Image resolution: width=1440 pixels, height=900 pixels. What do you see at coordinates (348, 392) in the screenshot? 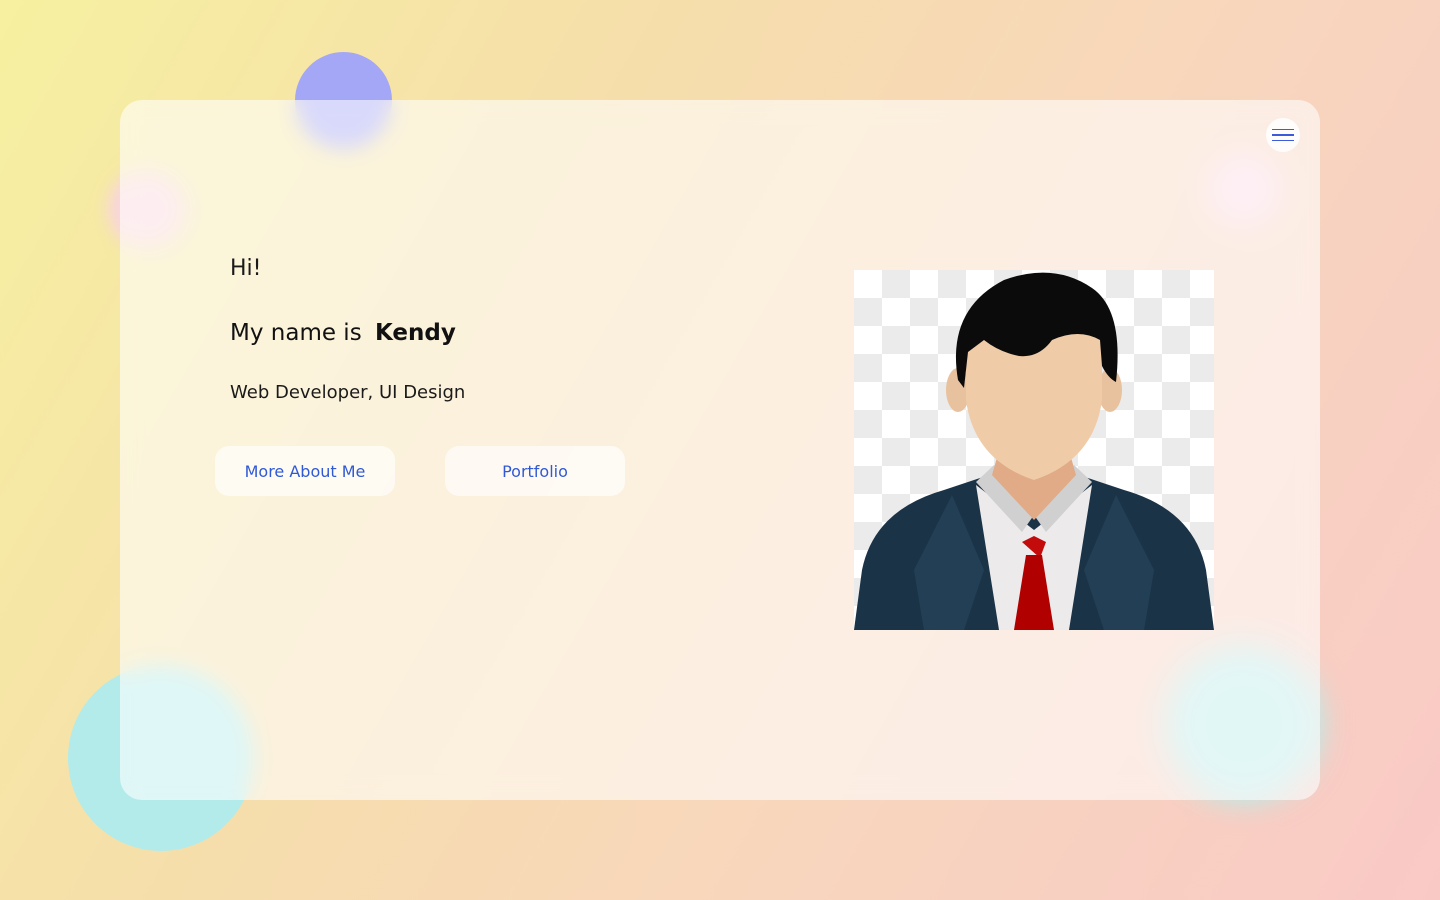
I see `role-subtitle: Web Developer, UI Design` at bounding box center [348, 392].